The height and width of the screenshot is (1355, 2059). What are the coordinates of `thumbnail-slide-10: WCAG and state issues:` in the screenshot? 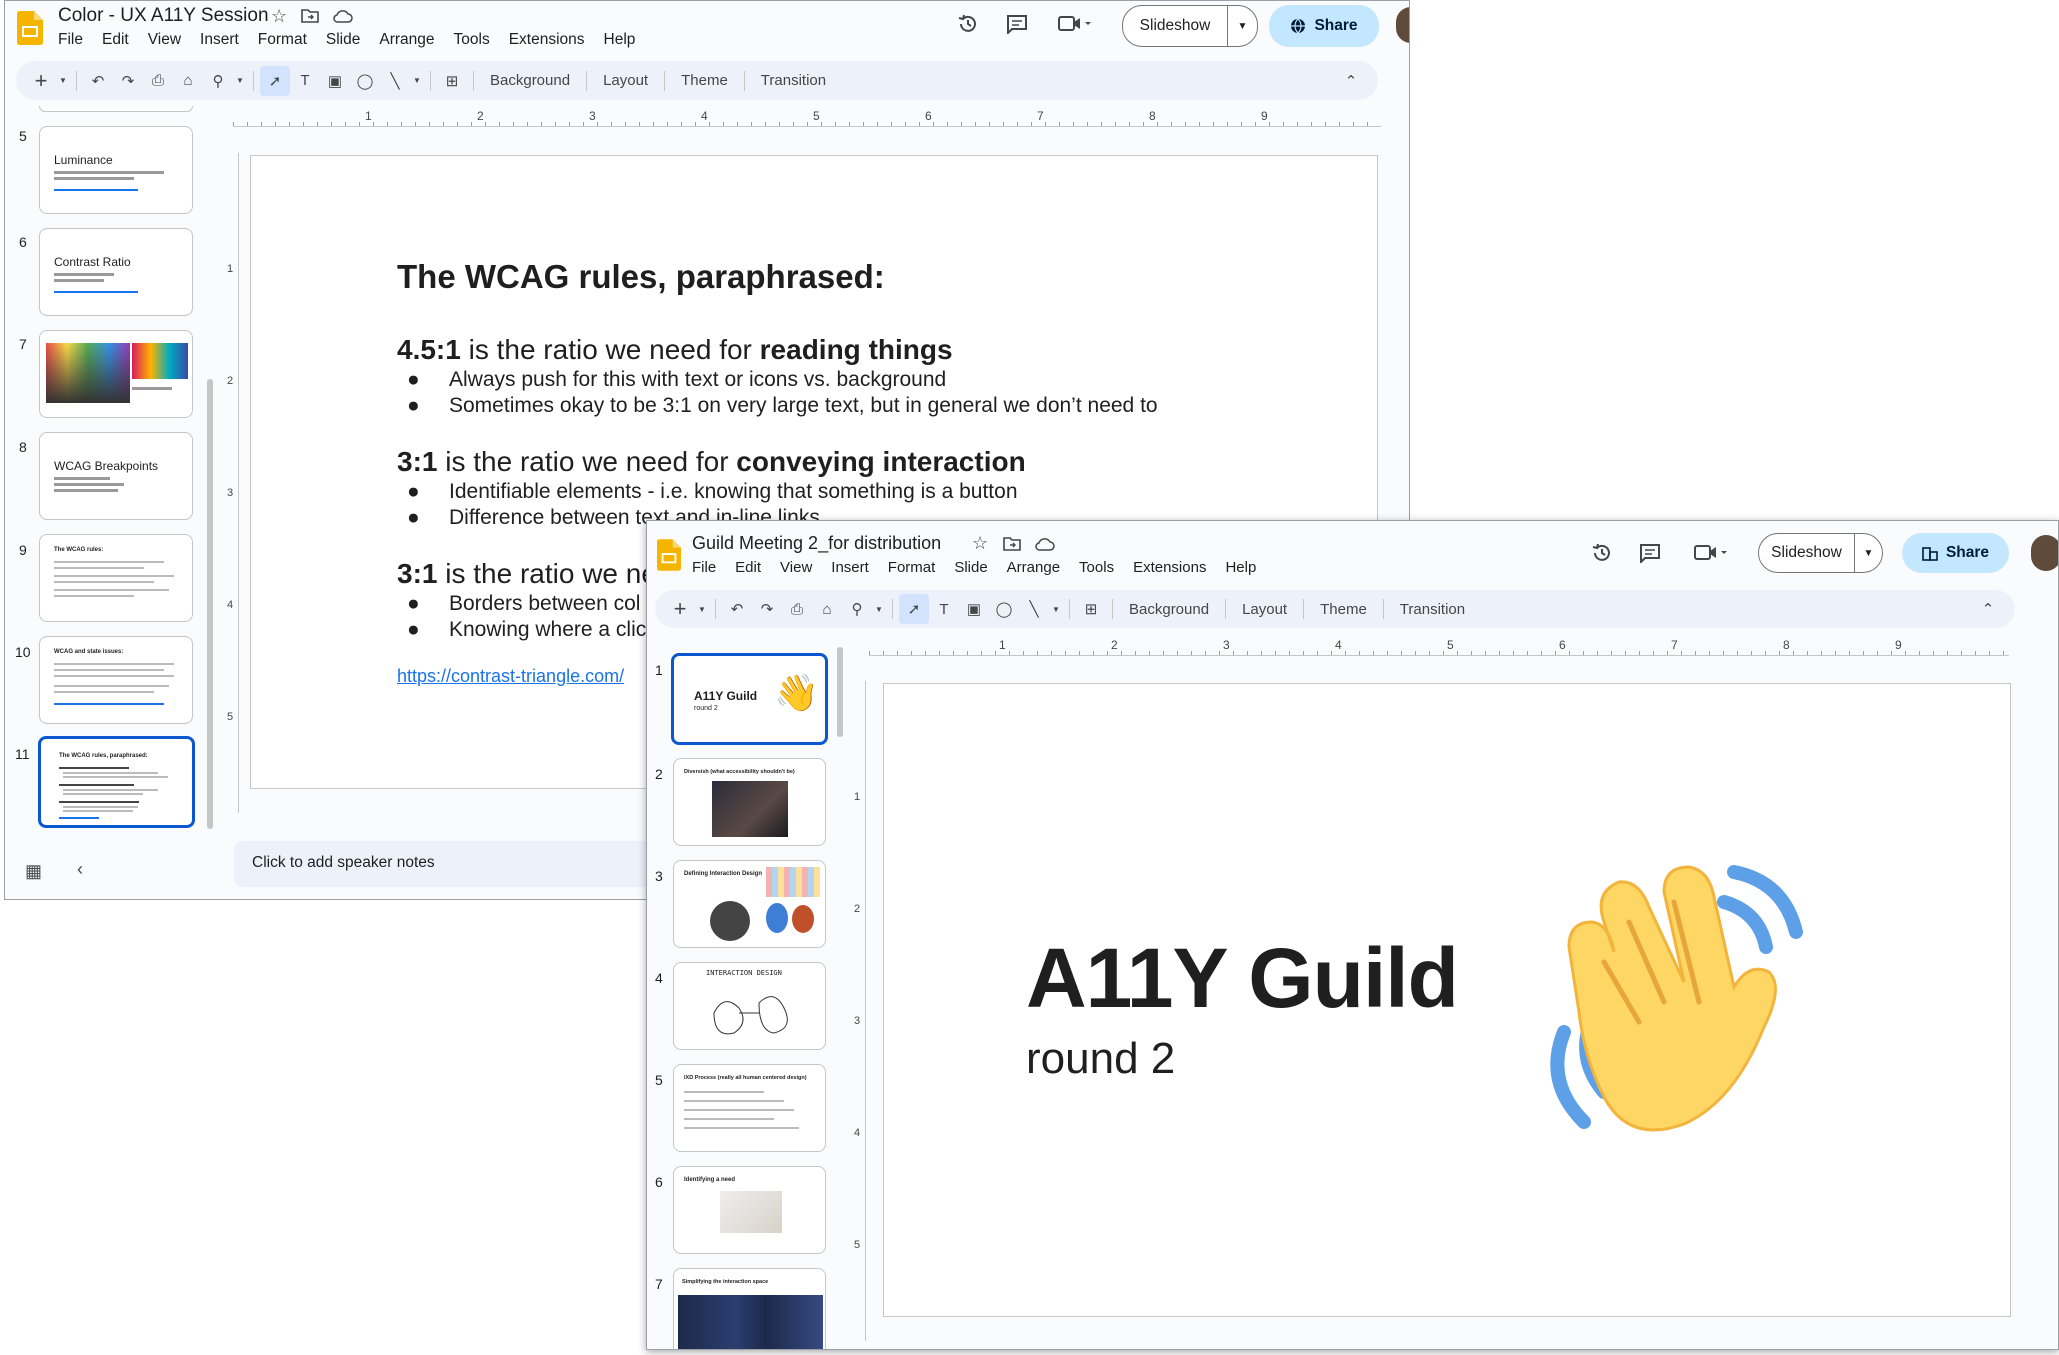 It's located at (116, 680).